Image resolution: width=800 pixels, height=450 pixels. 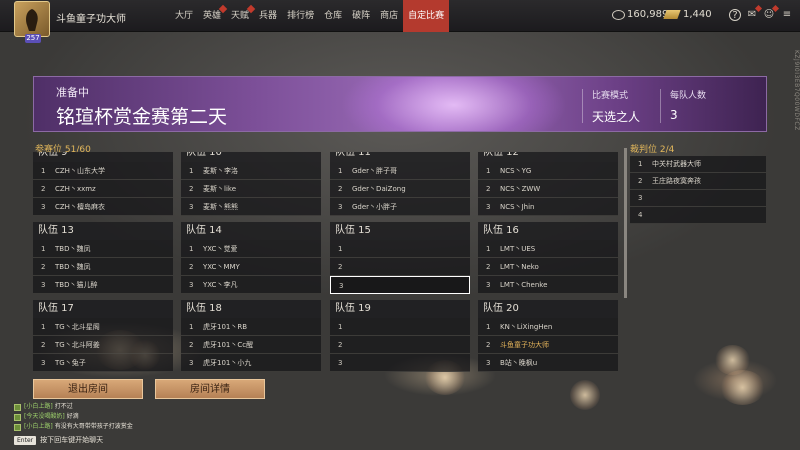 I want to click on team-slot: 3 虎牙101丶小九, so click(x=251, y=363).